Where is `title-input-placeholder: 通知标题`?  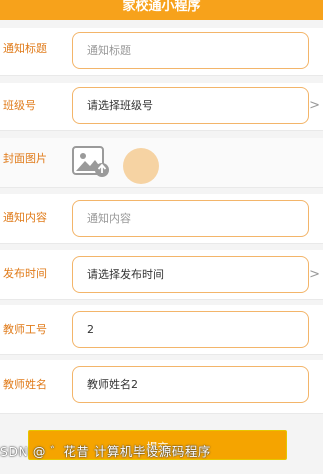 title-input-placeholder: 通知标题 is located at coordinates (109, 50).